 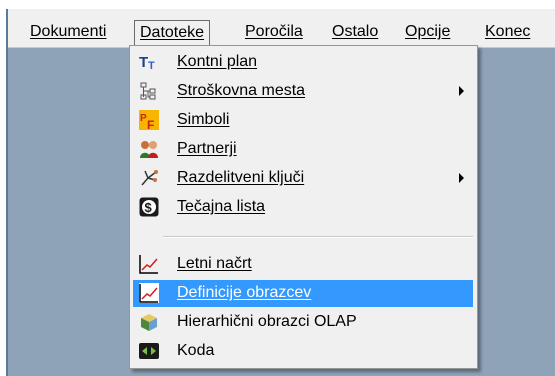 I want to click on menu-item-letni-nacrt: Letni načrt, so click(x=303, y=264).